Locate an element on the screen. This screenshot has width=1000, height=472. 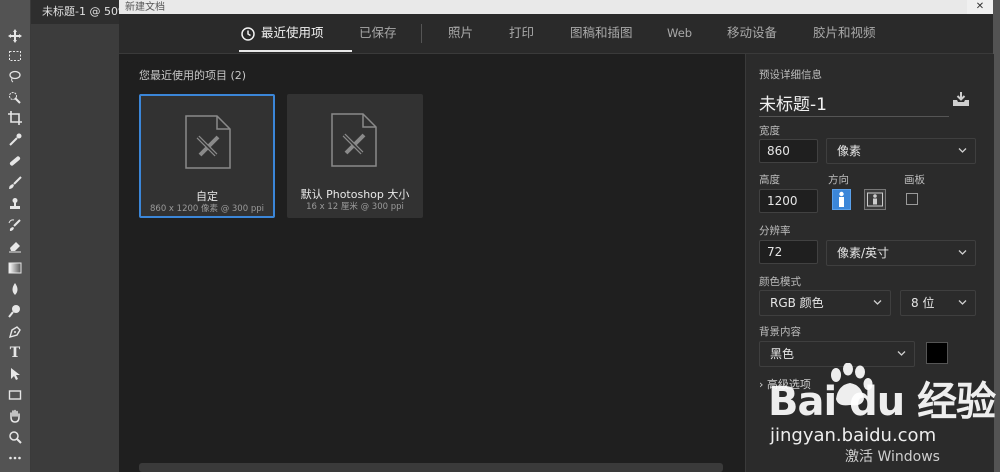
portrait-icon is located at coordinates (841, 199).